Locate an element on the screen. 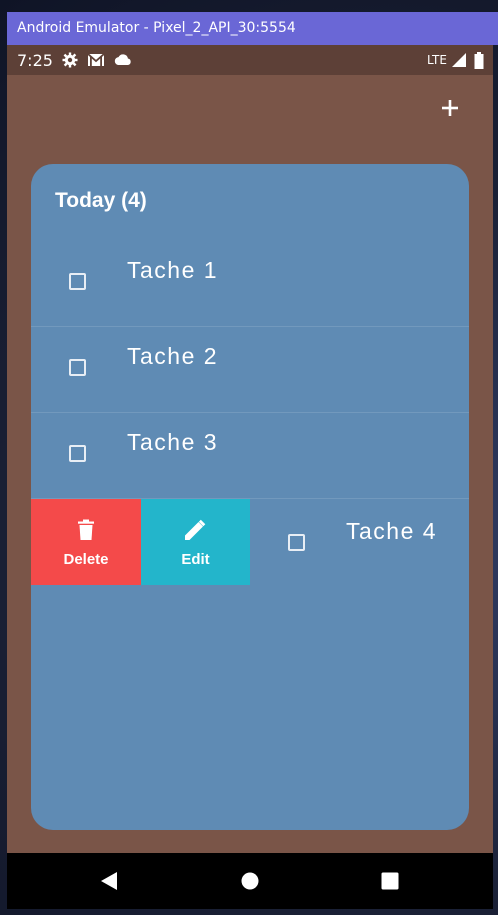  delete-label: Delete is located at coordinates (86, 559).